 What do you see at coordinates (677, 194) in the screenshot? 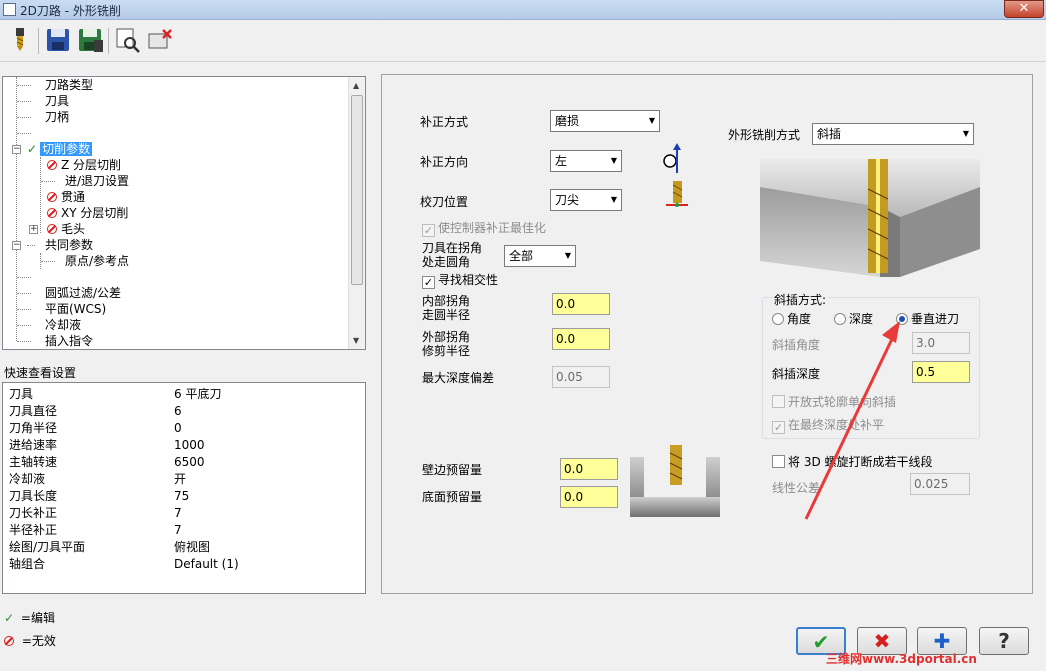
I see `tool-tip-icon` at bounding box center [677, 194].